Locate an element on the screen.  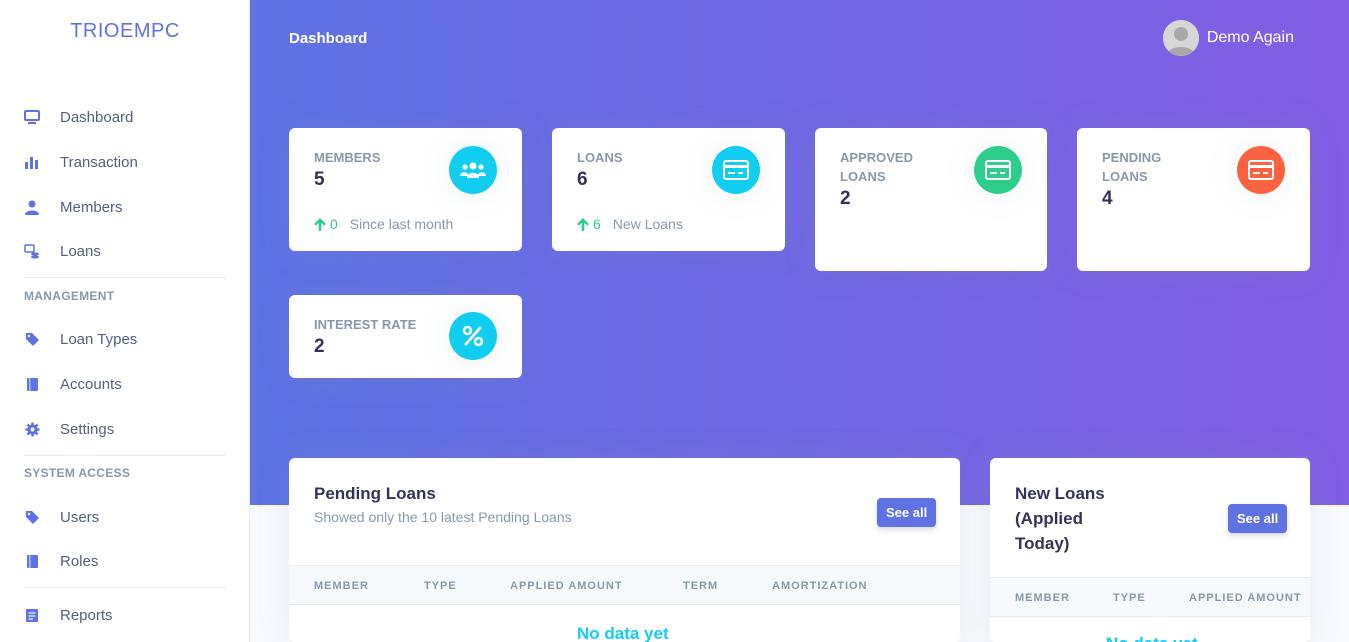
sidebar-item-loans: Loans is located at coordinates (62, 251).